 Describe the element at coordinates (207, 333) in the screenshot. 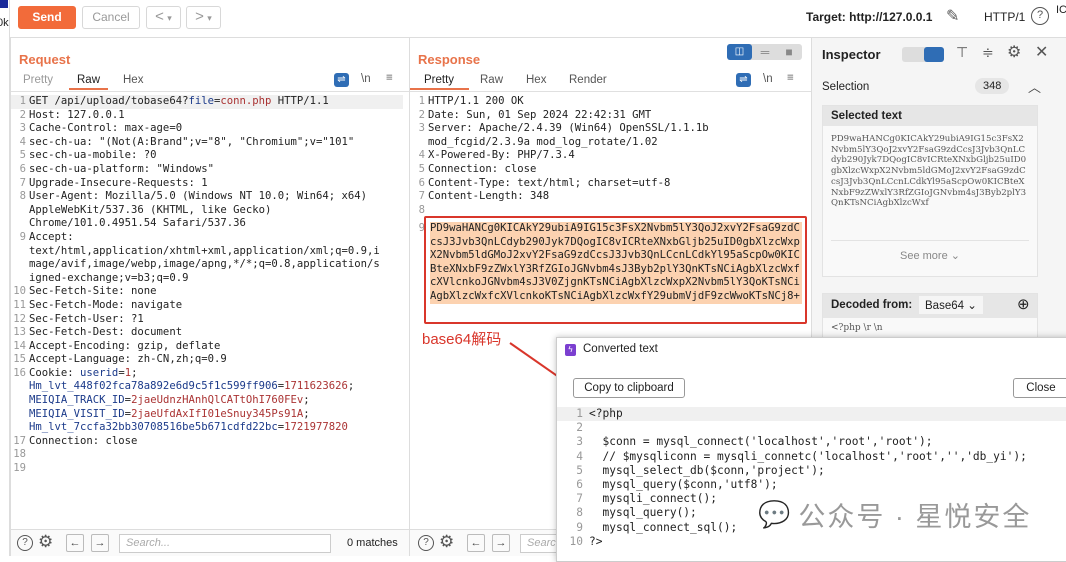

I see `code-line: 13 Sec-Fetch-Dest: document` at that location.